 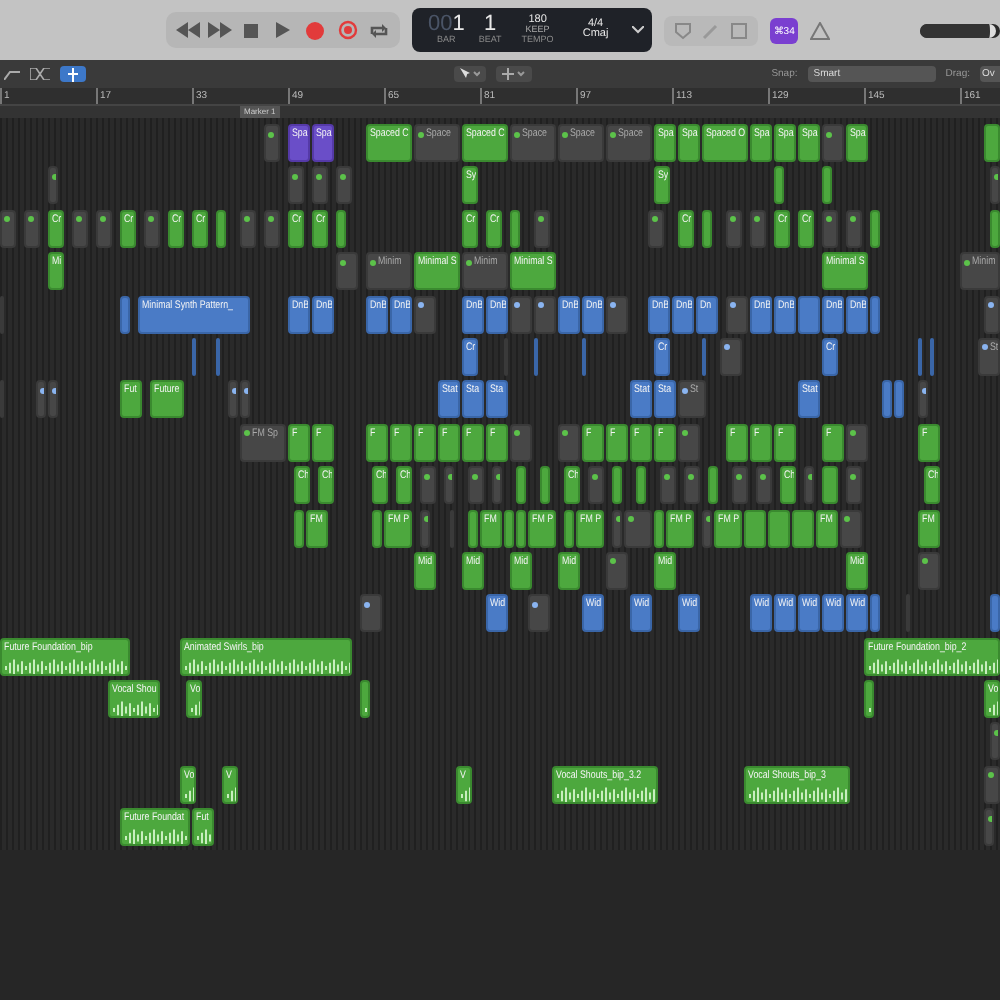 I want to click on pointer-tool-menu, so click(x=469, y=74).